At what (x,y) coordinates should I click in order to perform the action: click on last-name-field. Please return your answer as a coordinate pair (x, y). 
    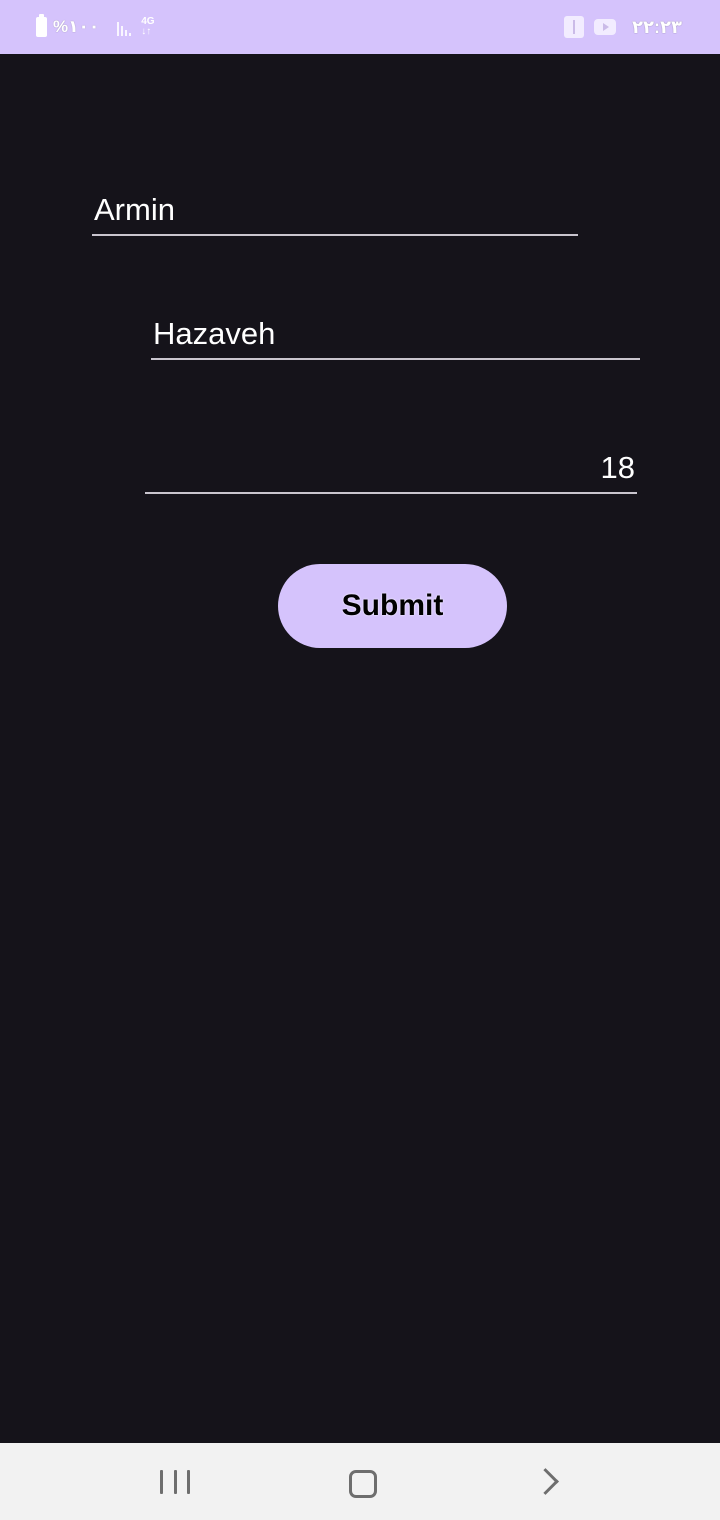
    Looking at the image, I should click on (395, 336).